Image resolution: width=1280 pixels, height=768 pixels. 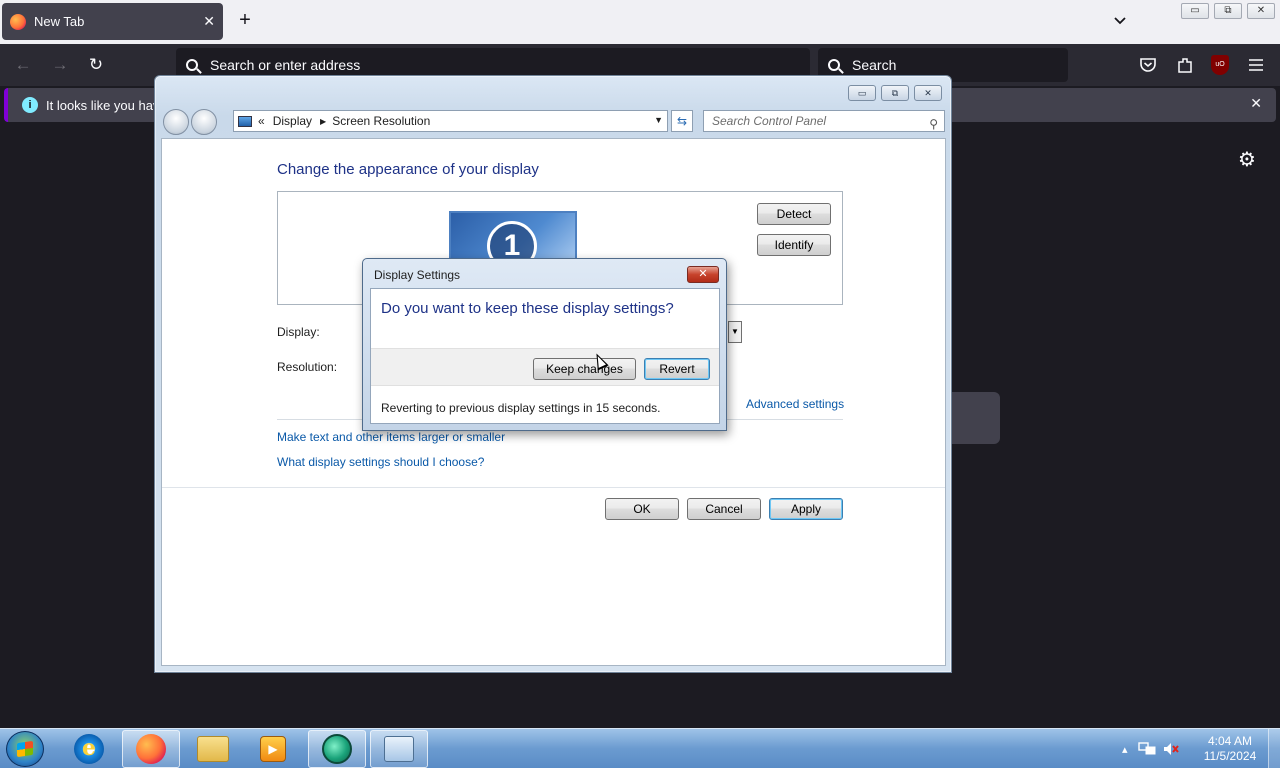 I want to click on volume-muted-icon, so click(x=1171, y=749).